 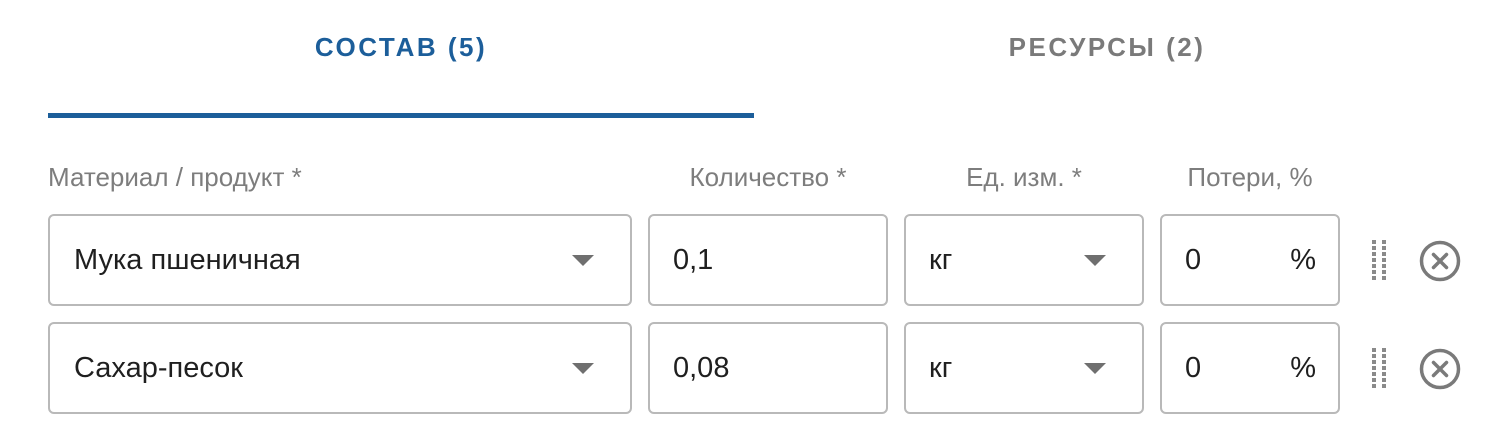 What do you see at coordinates (768, 260) in the screenshot?
I see `quantity-input: 0,1` at bounding box center [768, 260].